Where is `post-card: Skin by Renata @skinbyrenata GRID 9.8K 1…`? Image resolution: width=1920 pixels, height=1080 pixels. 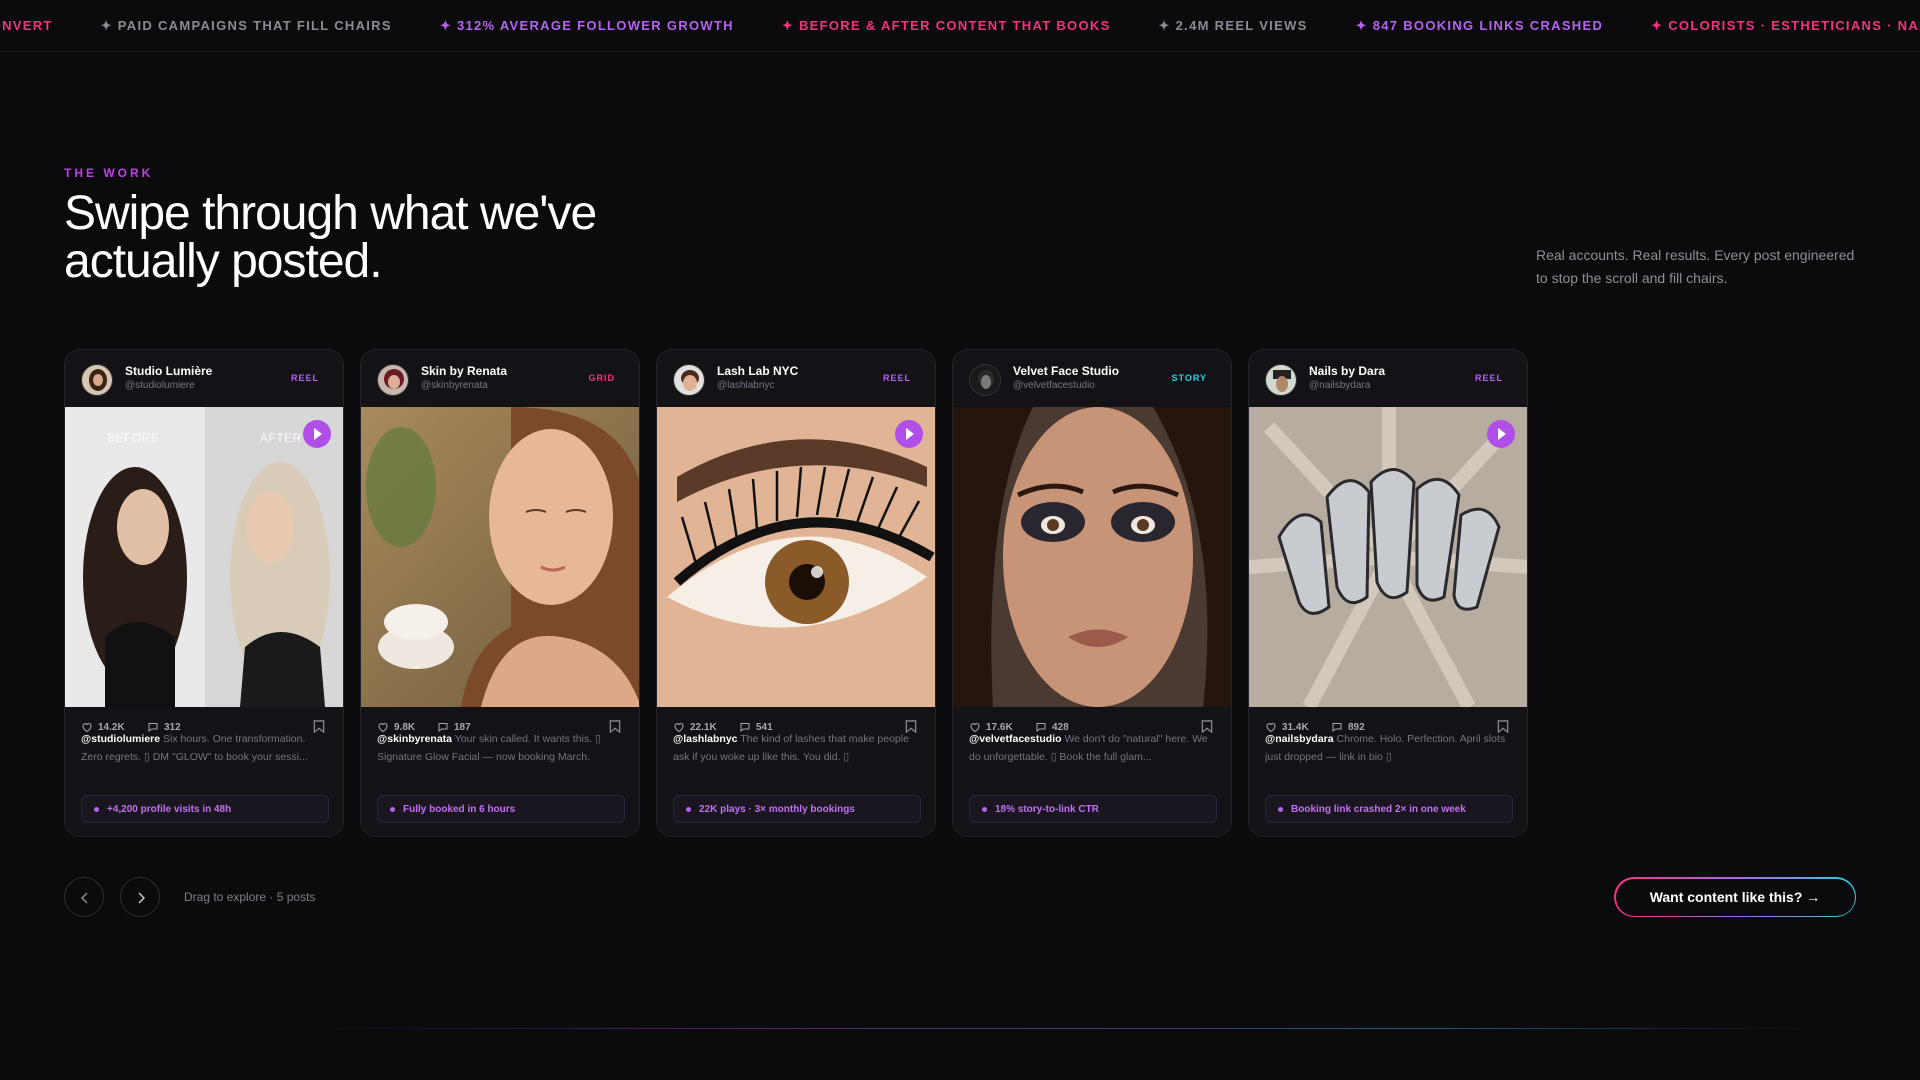
post-card: Skin by Renata @skinbyrenata GRID 9.8K 1… is located at coordinates (500, 593).